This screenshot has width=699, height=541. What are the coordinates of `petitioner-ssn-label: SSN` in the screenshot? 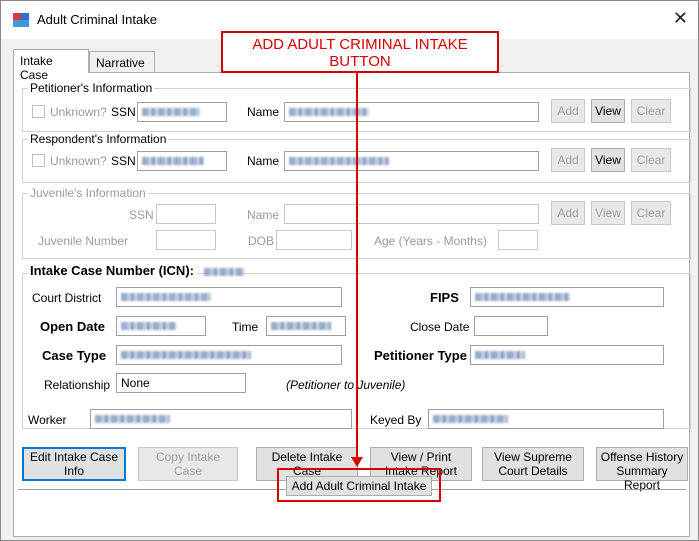 It's located at (123, 112).